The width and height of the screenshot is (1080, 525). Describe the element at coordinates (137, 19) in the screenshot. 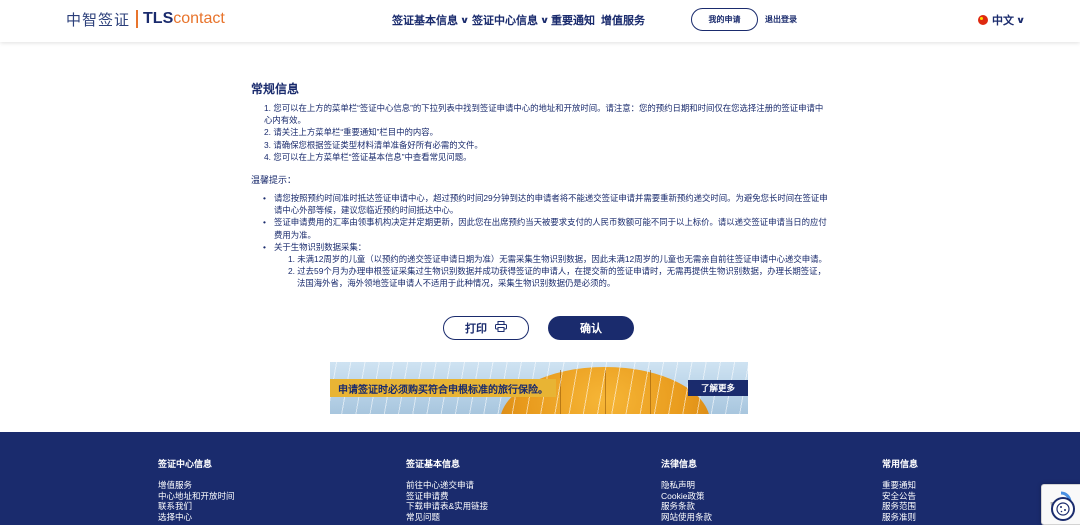

I see `logo-separator` at that location.